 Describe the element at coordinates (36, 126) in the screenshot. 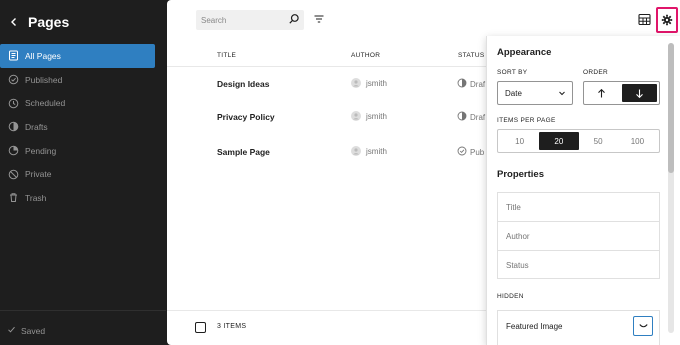

I see `sidebar-item-label: Drafts` at that location.